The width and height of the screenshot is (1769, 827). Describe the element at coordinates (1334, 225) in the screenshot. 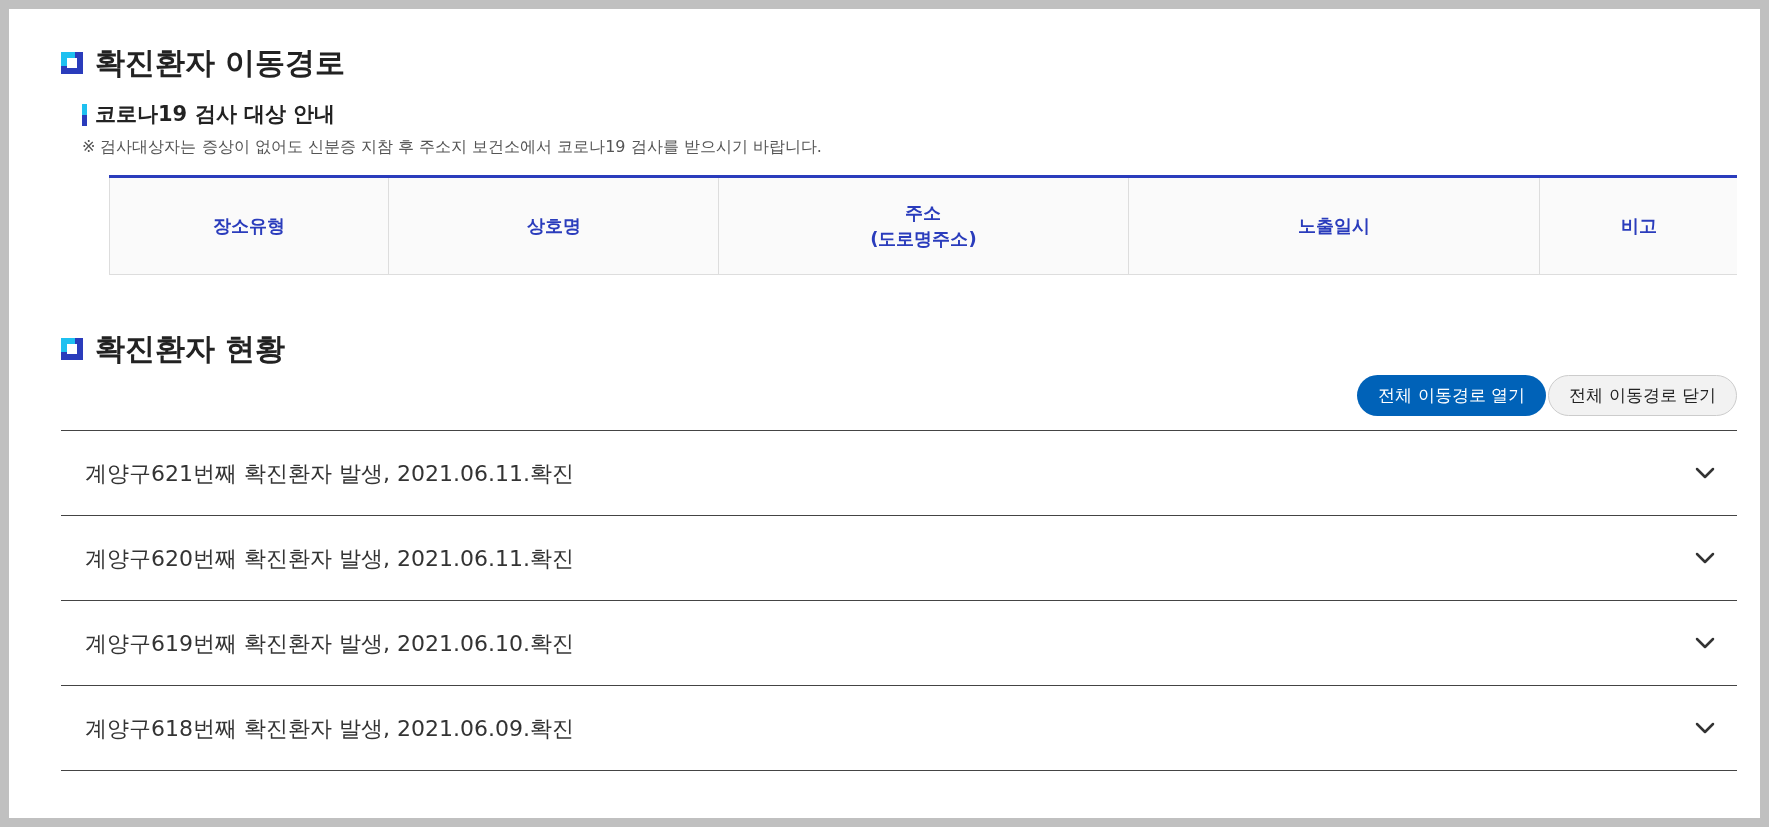

I see `column-header: 노출일시` at that location.